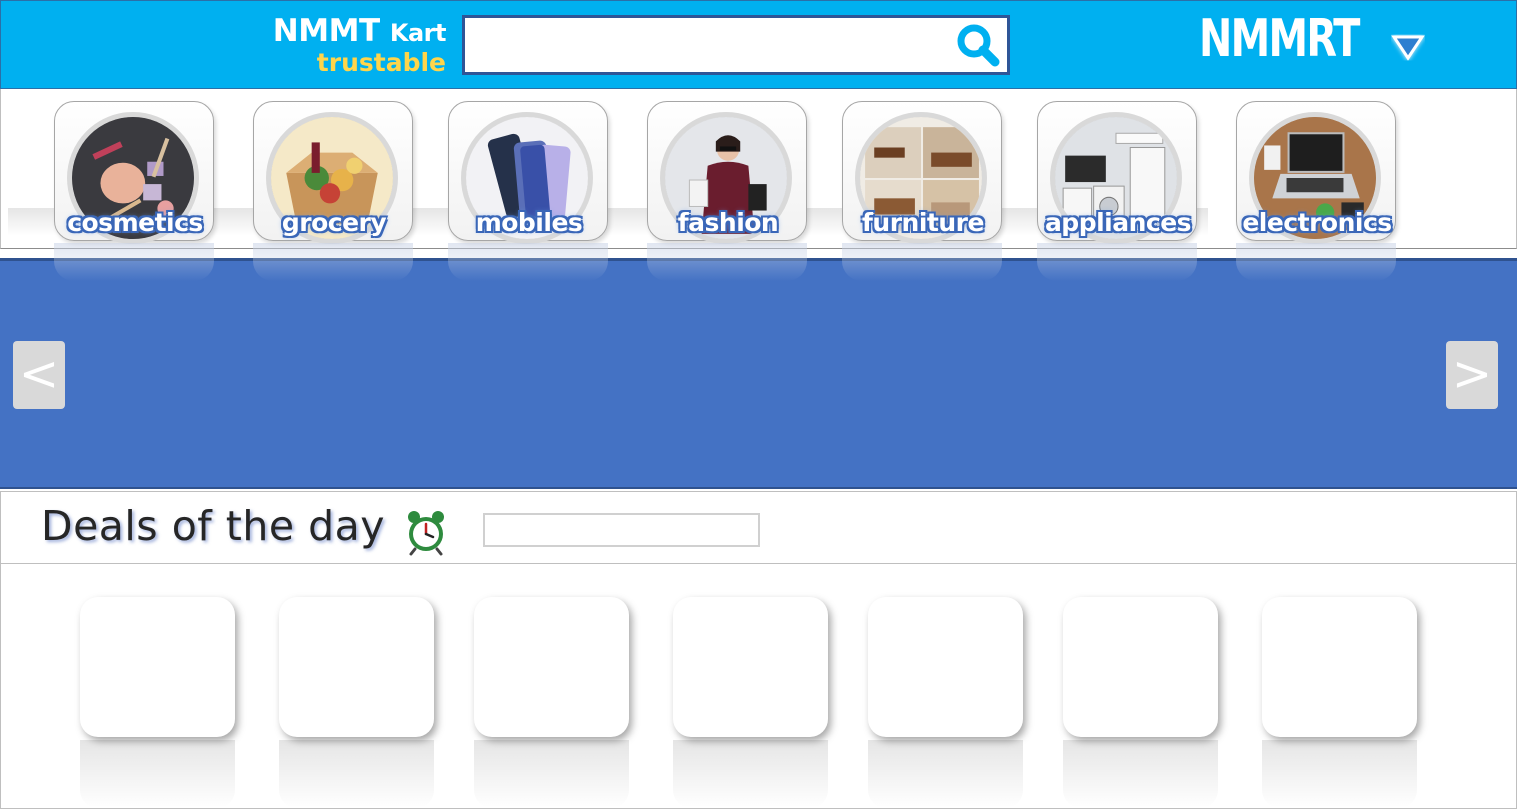 The image size is (1519, 809). Describe the element at coordinates (727, 172) in the screenshot. I see `category-fashion: fashion` at that location.